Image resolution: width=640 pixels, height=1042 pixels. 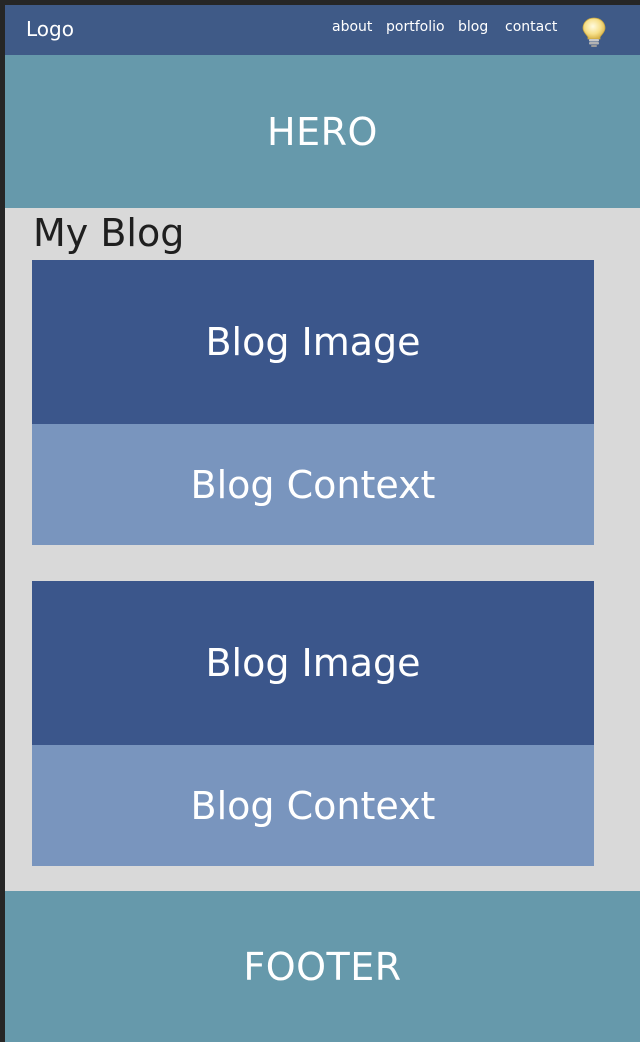 What do you see at coordinates (50, 29) in the screenshot?
I see `logo: Logo` at bounding box center [50, 29].